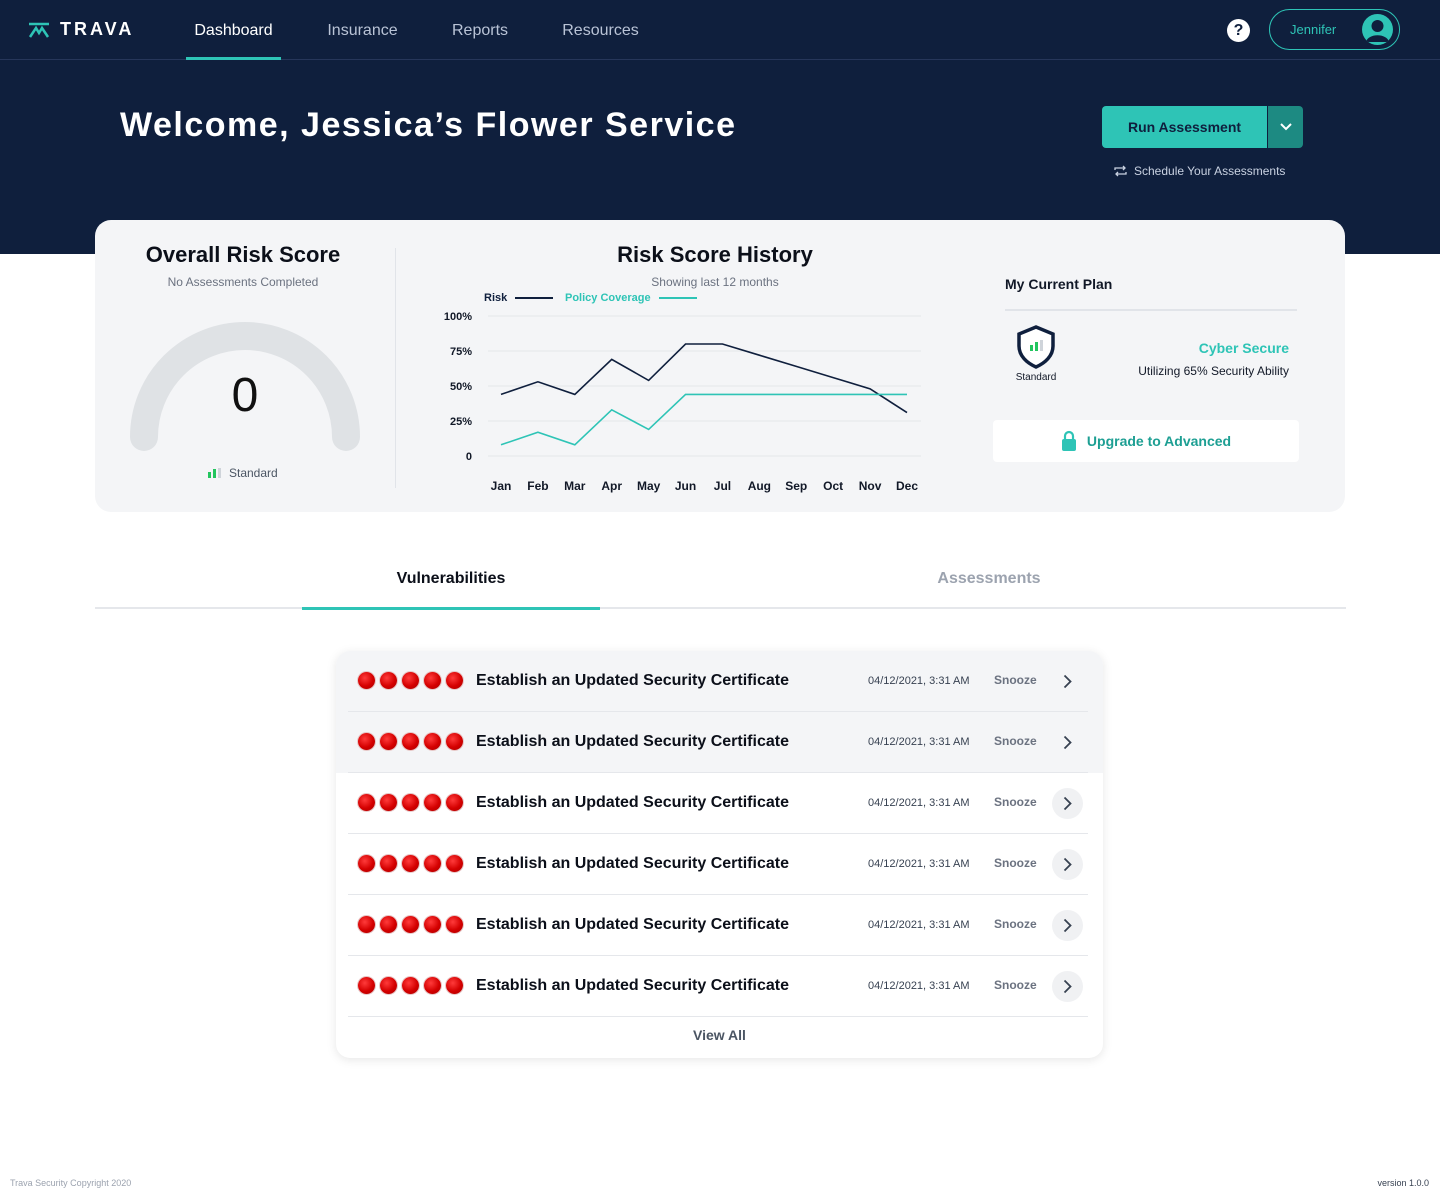 The image size is (1440, 1198). What do you see at coordinates (722, 486) in the screenshot?
I see `x-tick-label: Jul` at bounding box center [722, 486].